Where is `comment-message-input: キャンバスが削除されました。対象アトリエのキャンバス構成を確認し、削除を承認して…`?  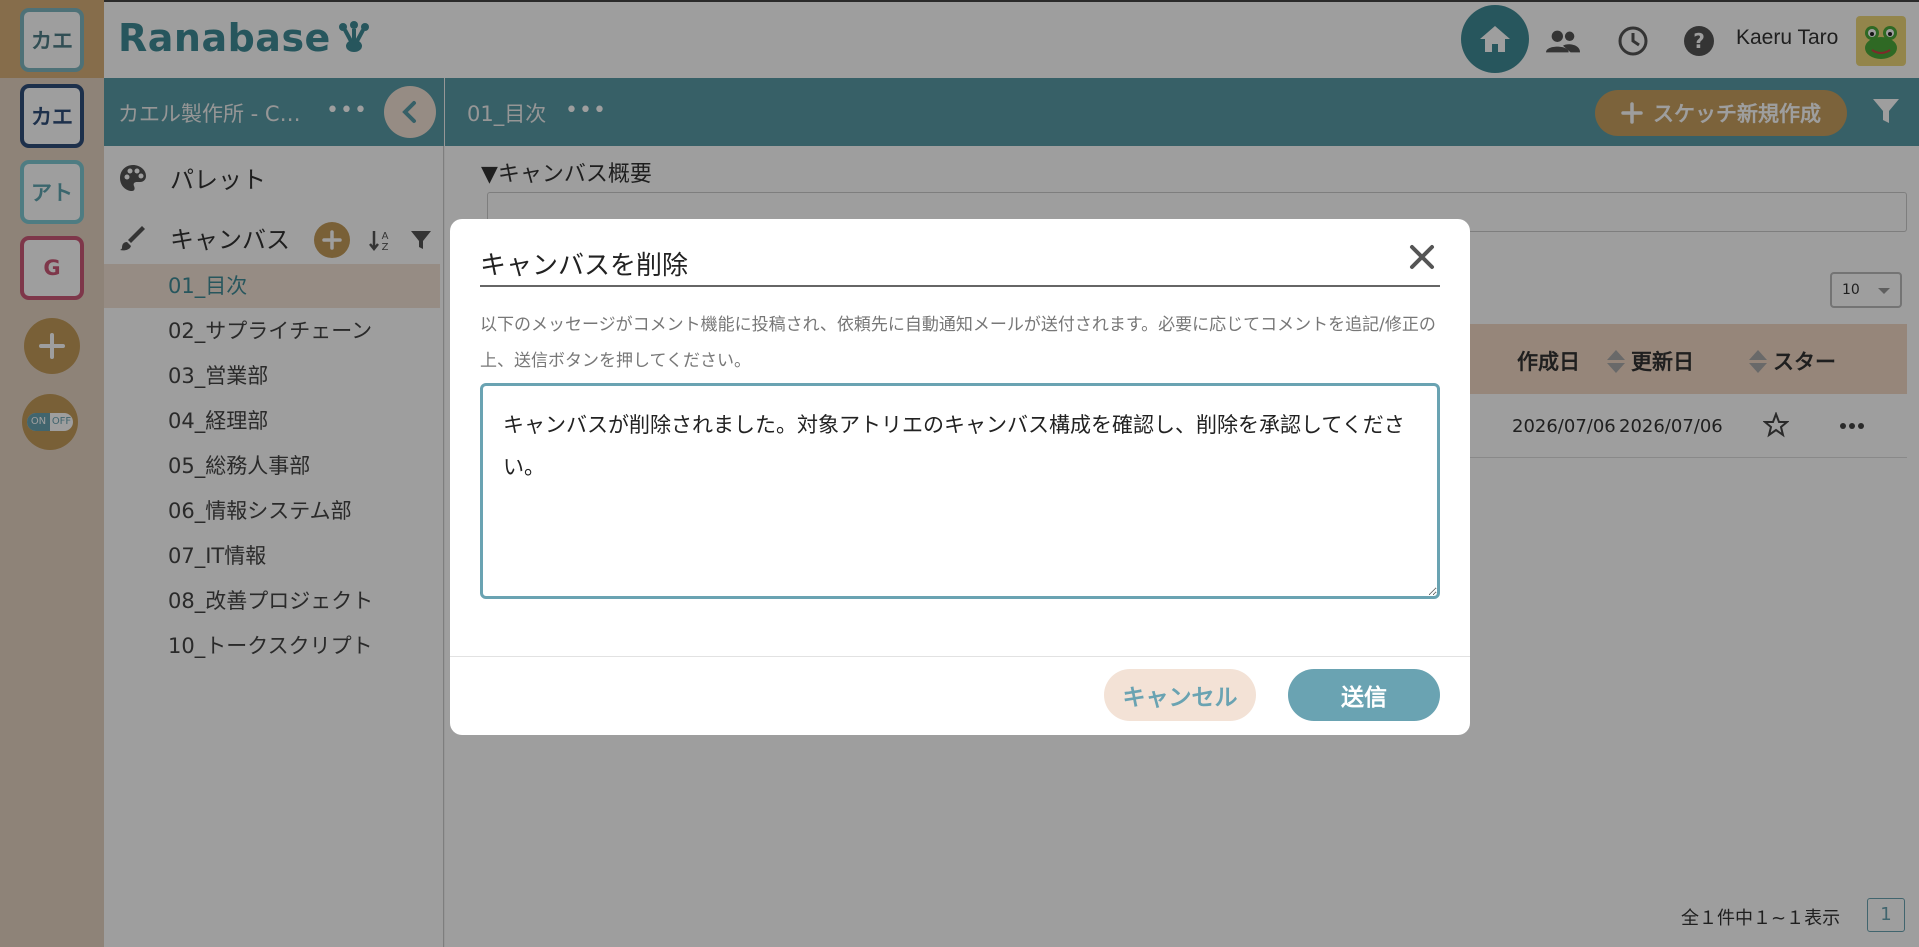 comment-message-input: キャンバスが削除されました。対象アトリエのキャンバス構成を確認し、削除を承認して… is located at coordinates (960, 491).